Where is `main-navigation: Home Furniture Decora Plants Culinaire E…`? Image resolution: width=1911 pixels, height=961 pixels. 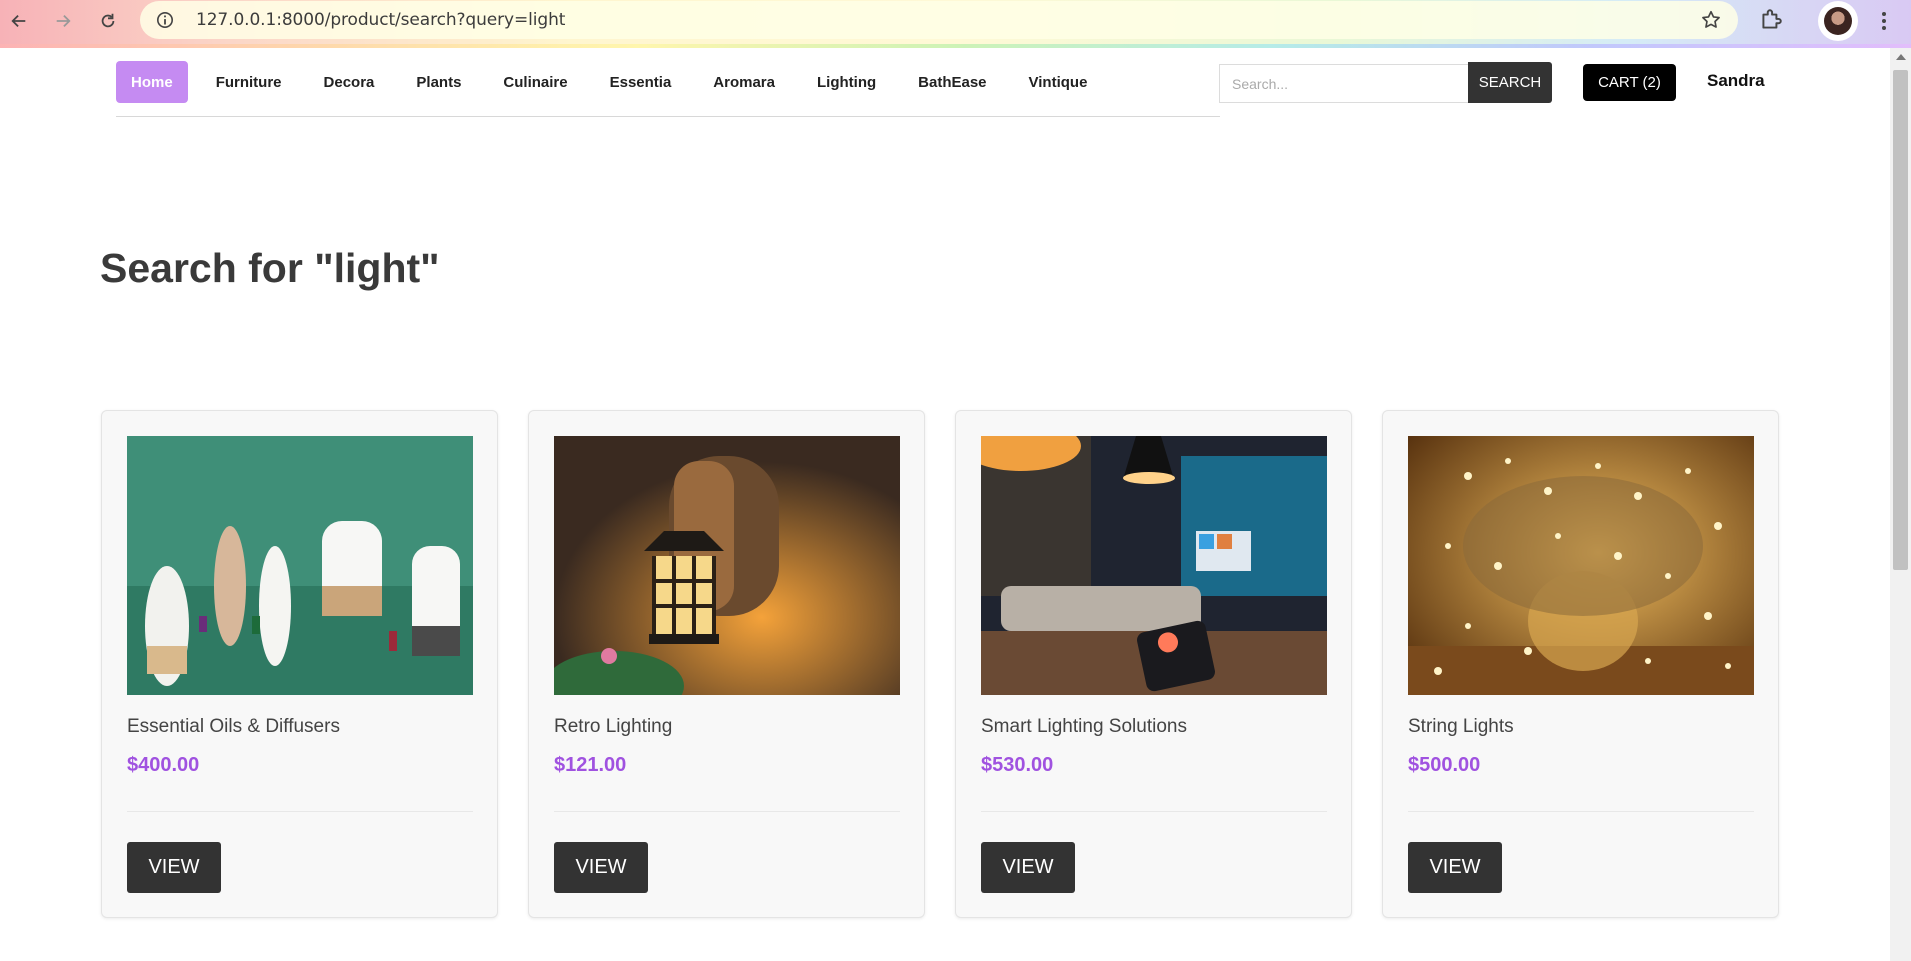 main-navigation: Home Furniture Decora Plants Culinaire E… is located at coordinates (612, 82).